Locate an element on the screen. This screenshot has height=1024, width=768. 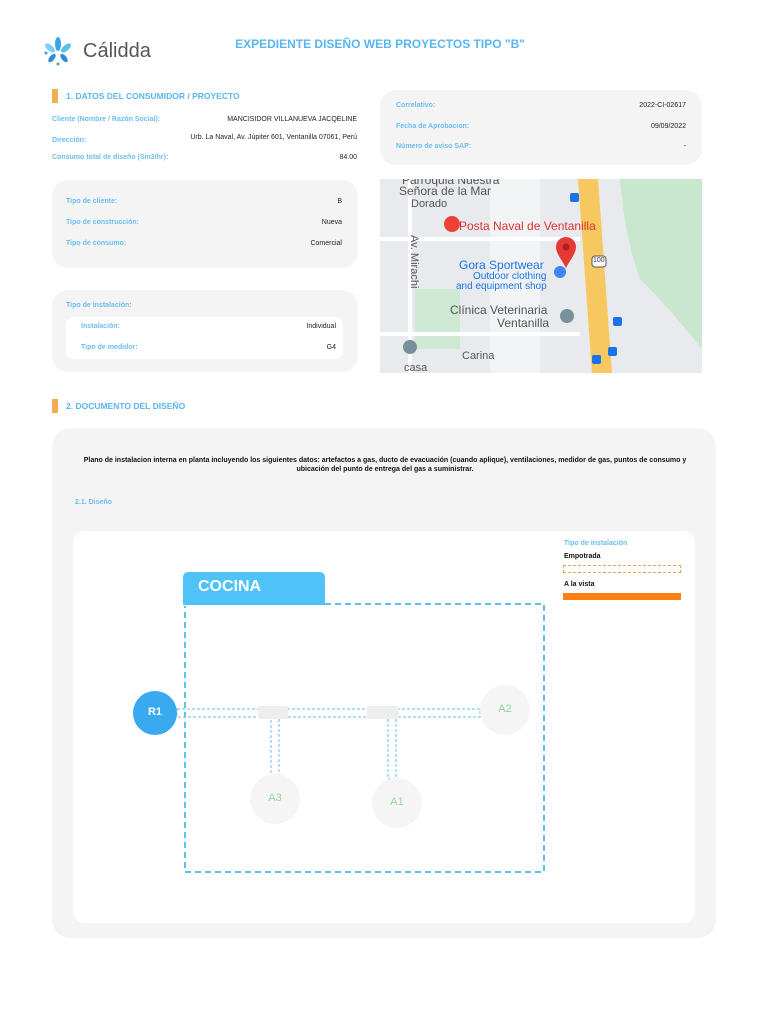
appliance-a2-label: A2 is located at coordinates (505, 709).